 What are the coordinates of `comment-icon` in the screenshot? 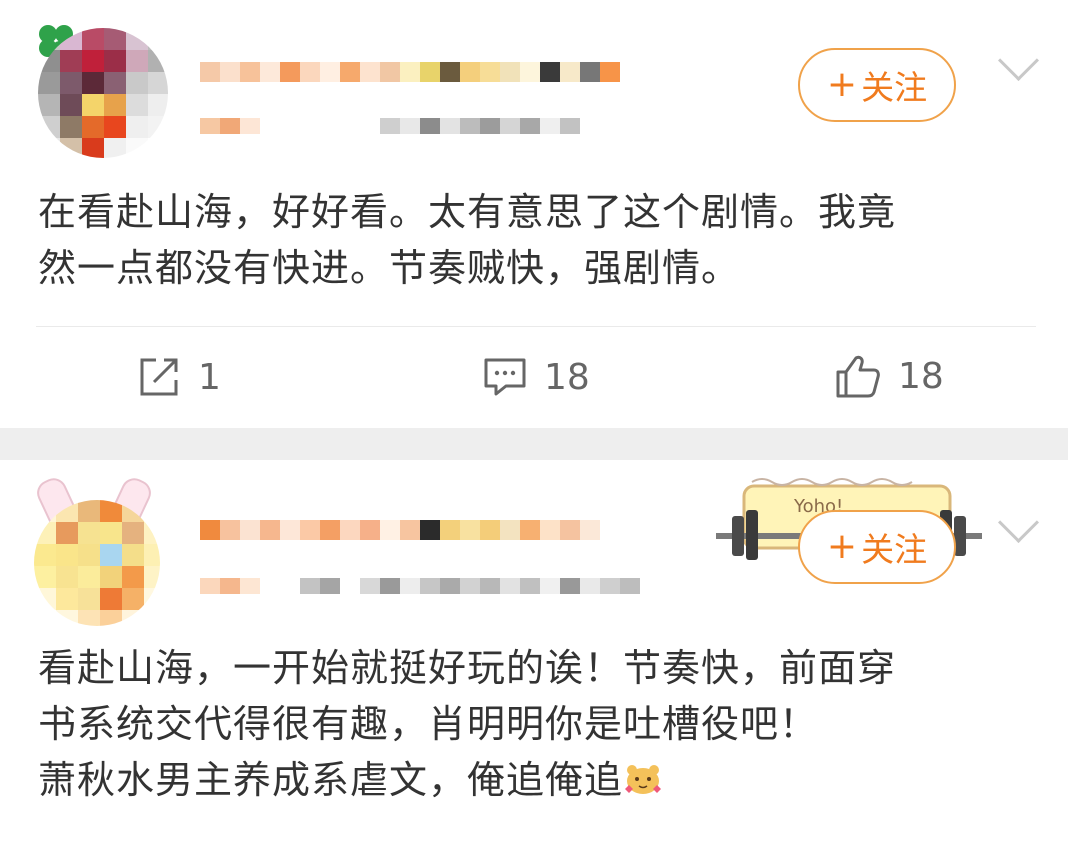 It's located at (505, 377).